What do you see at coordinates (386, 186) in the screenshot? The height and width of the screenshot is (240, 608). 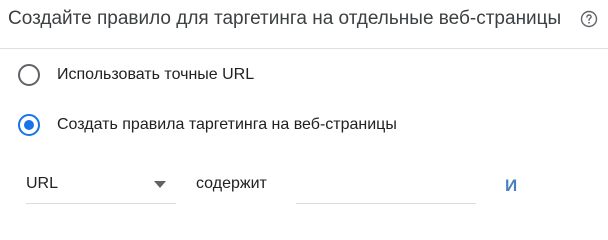 I see `rule-value-input` at bounding box center [386, 186].